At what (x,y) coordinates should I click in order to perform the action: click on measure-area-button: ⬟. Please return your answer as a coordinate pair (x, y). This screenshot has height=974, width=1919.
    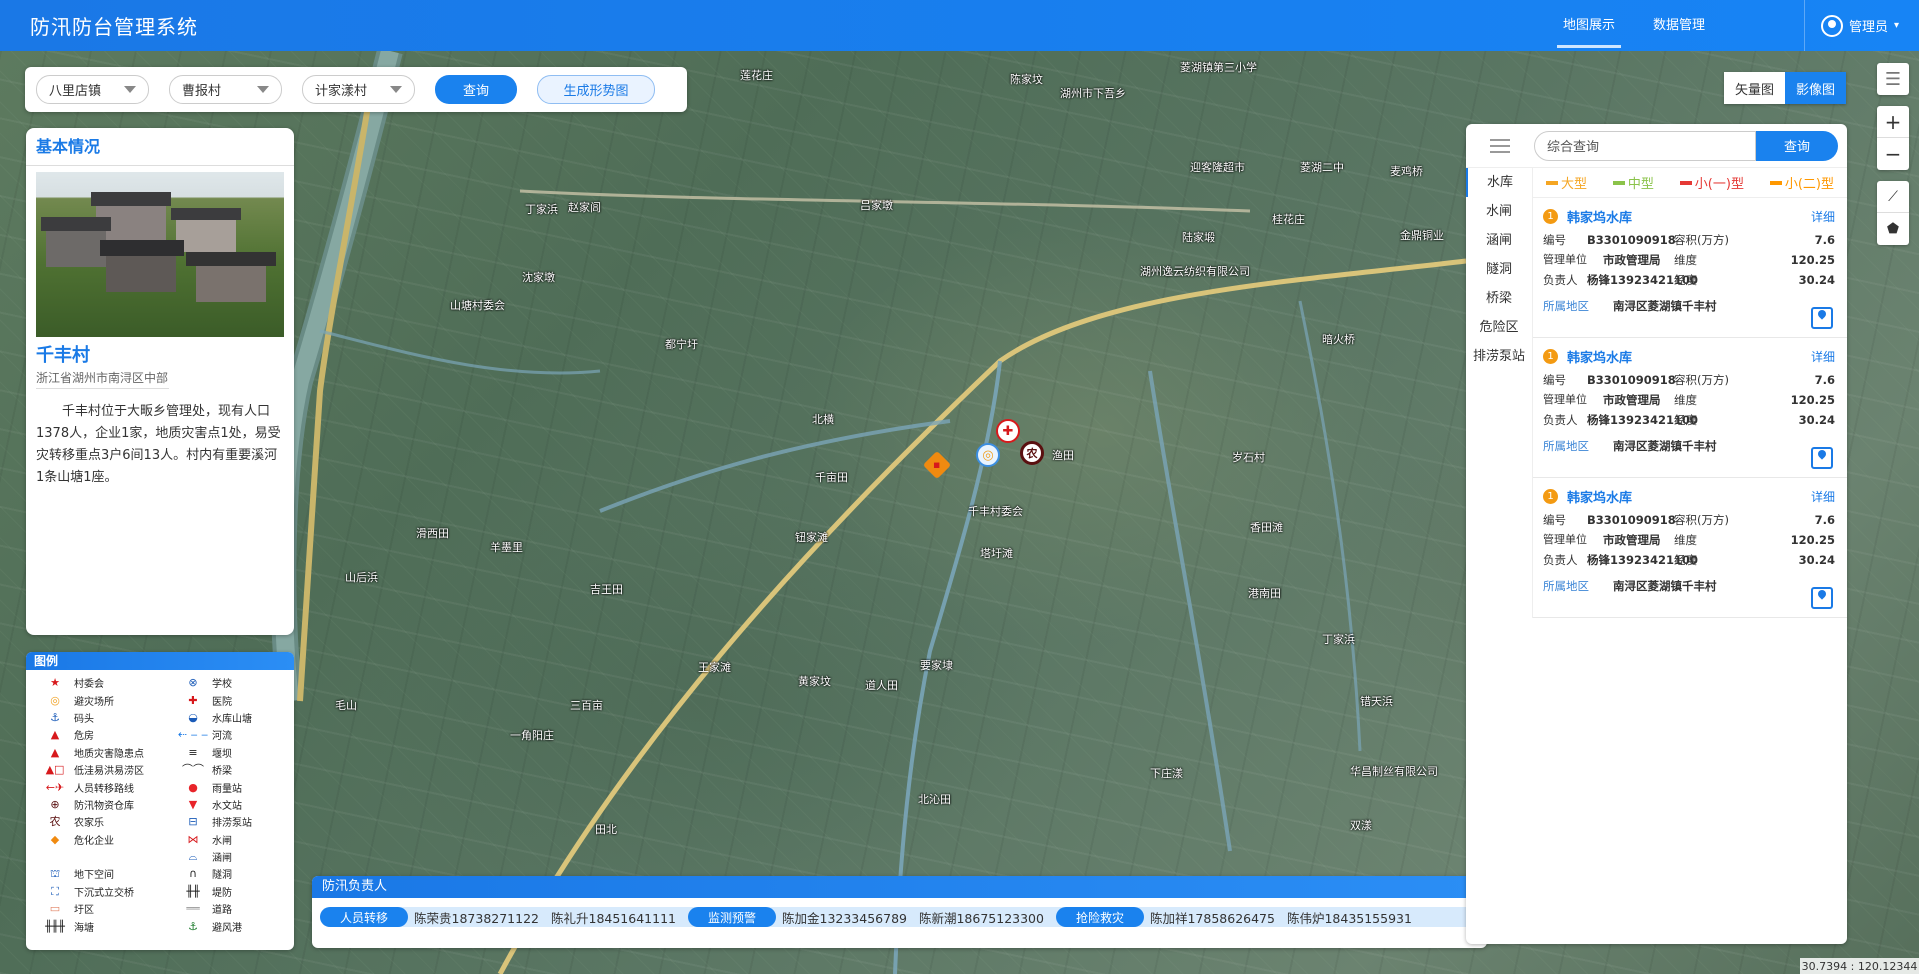
    Looking at the image, I should click on (1893, 229).